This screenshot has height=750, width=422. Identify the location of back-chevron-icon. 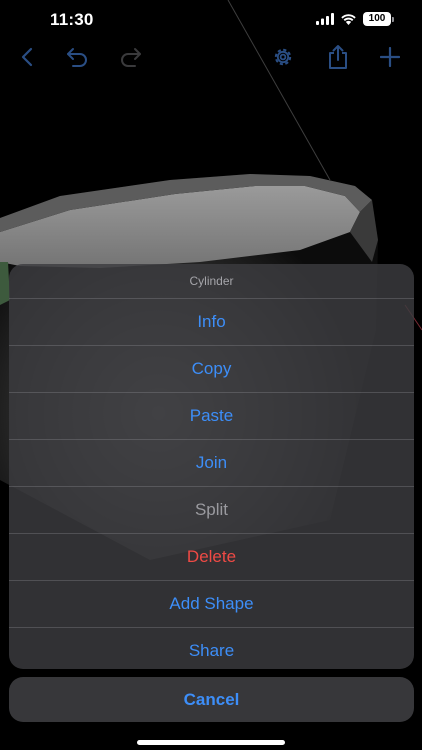
(27, 57).